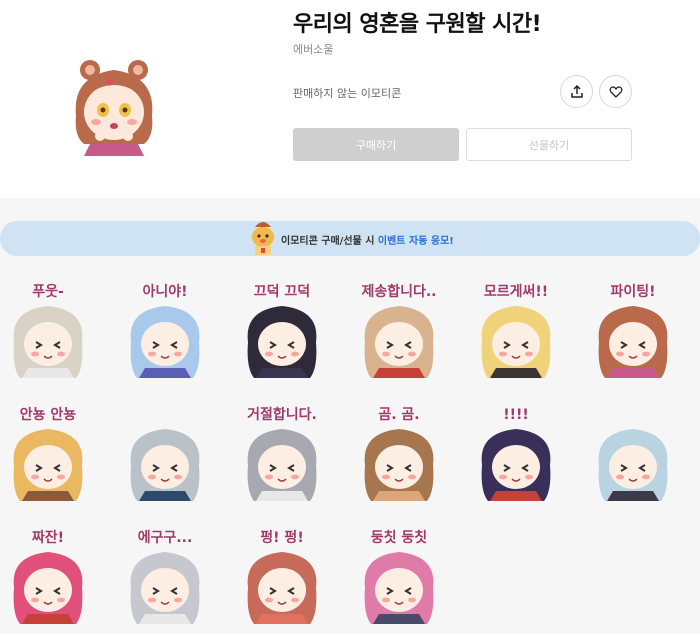  Describe the element at coordinates (313, 49) in the screenshot. I see `product-author: 에버소울` at that location.